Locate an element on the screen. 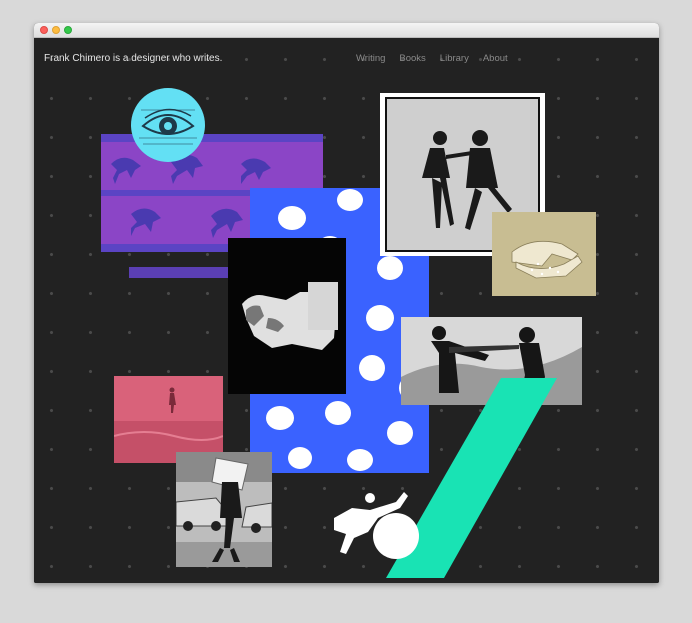  street-photo is located at coordinates (224, 509).